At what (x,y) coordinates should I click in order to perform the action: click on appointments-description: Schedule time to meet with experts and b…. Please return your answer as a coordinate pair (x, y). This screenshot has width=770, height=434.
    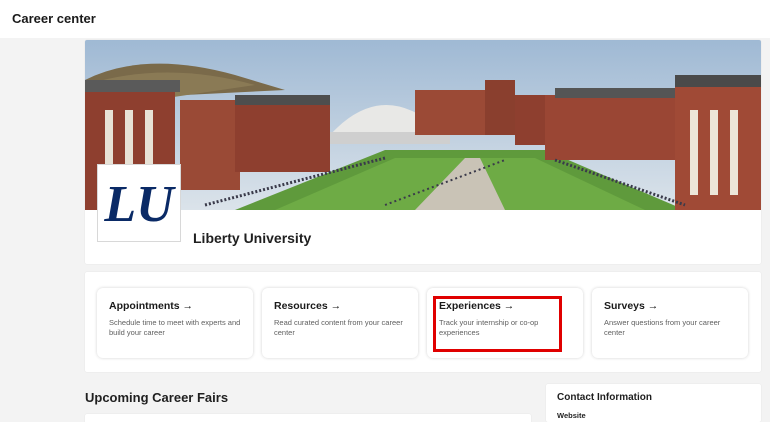
    Looking at the image, I should click on (175, 327).